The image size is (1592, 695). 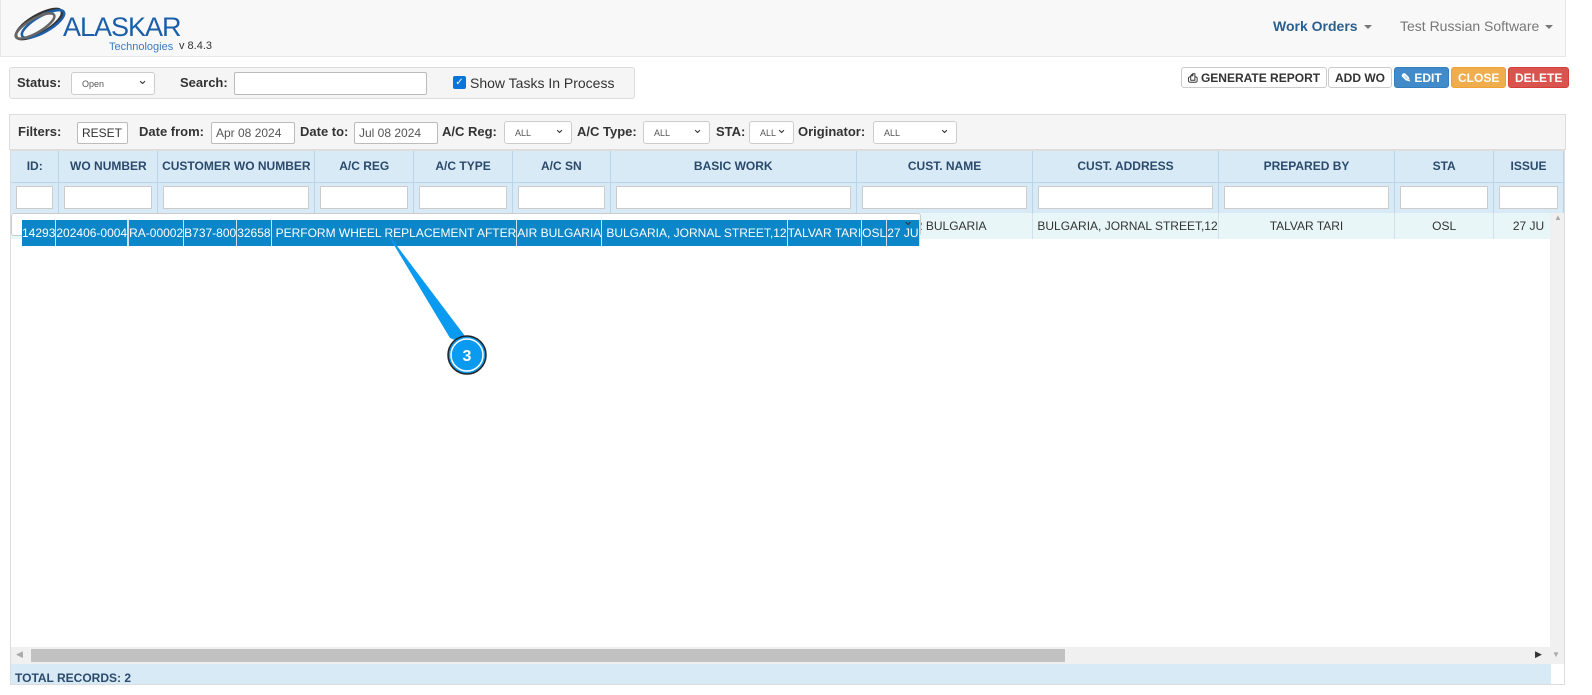 I want to click on table-cell: 27 JU, so click(x=903, y=233).